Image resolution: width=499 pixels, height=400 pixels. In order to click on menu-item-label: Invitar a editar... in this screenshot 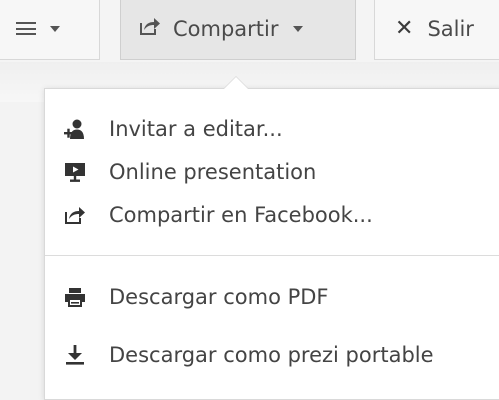, I will do `click(196, 129)`.